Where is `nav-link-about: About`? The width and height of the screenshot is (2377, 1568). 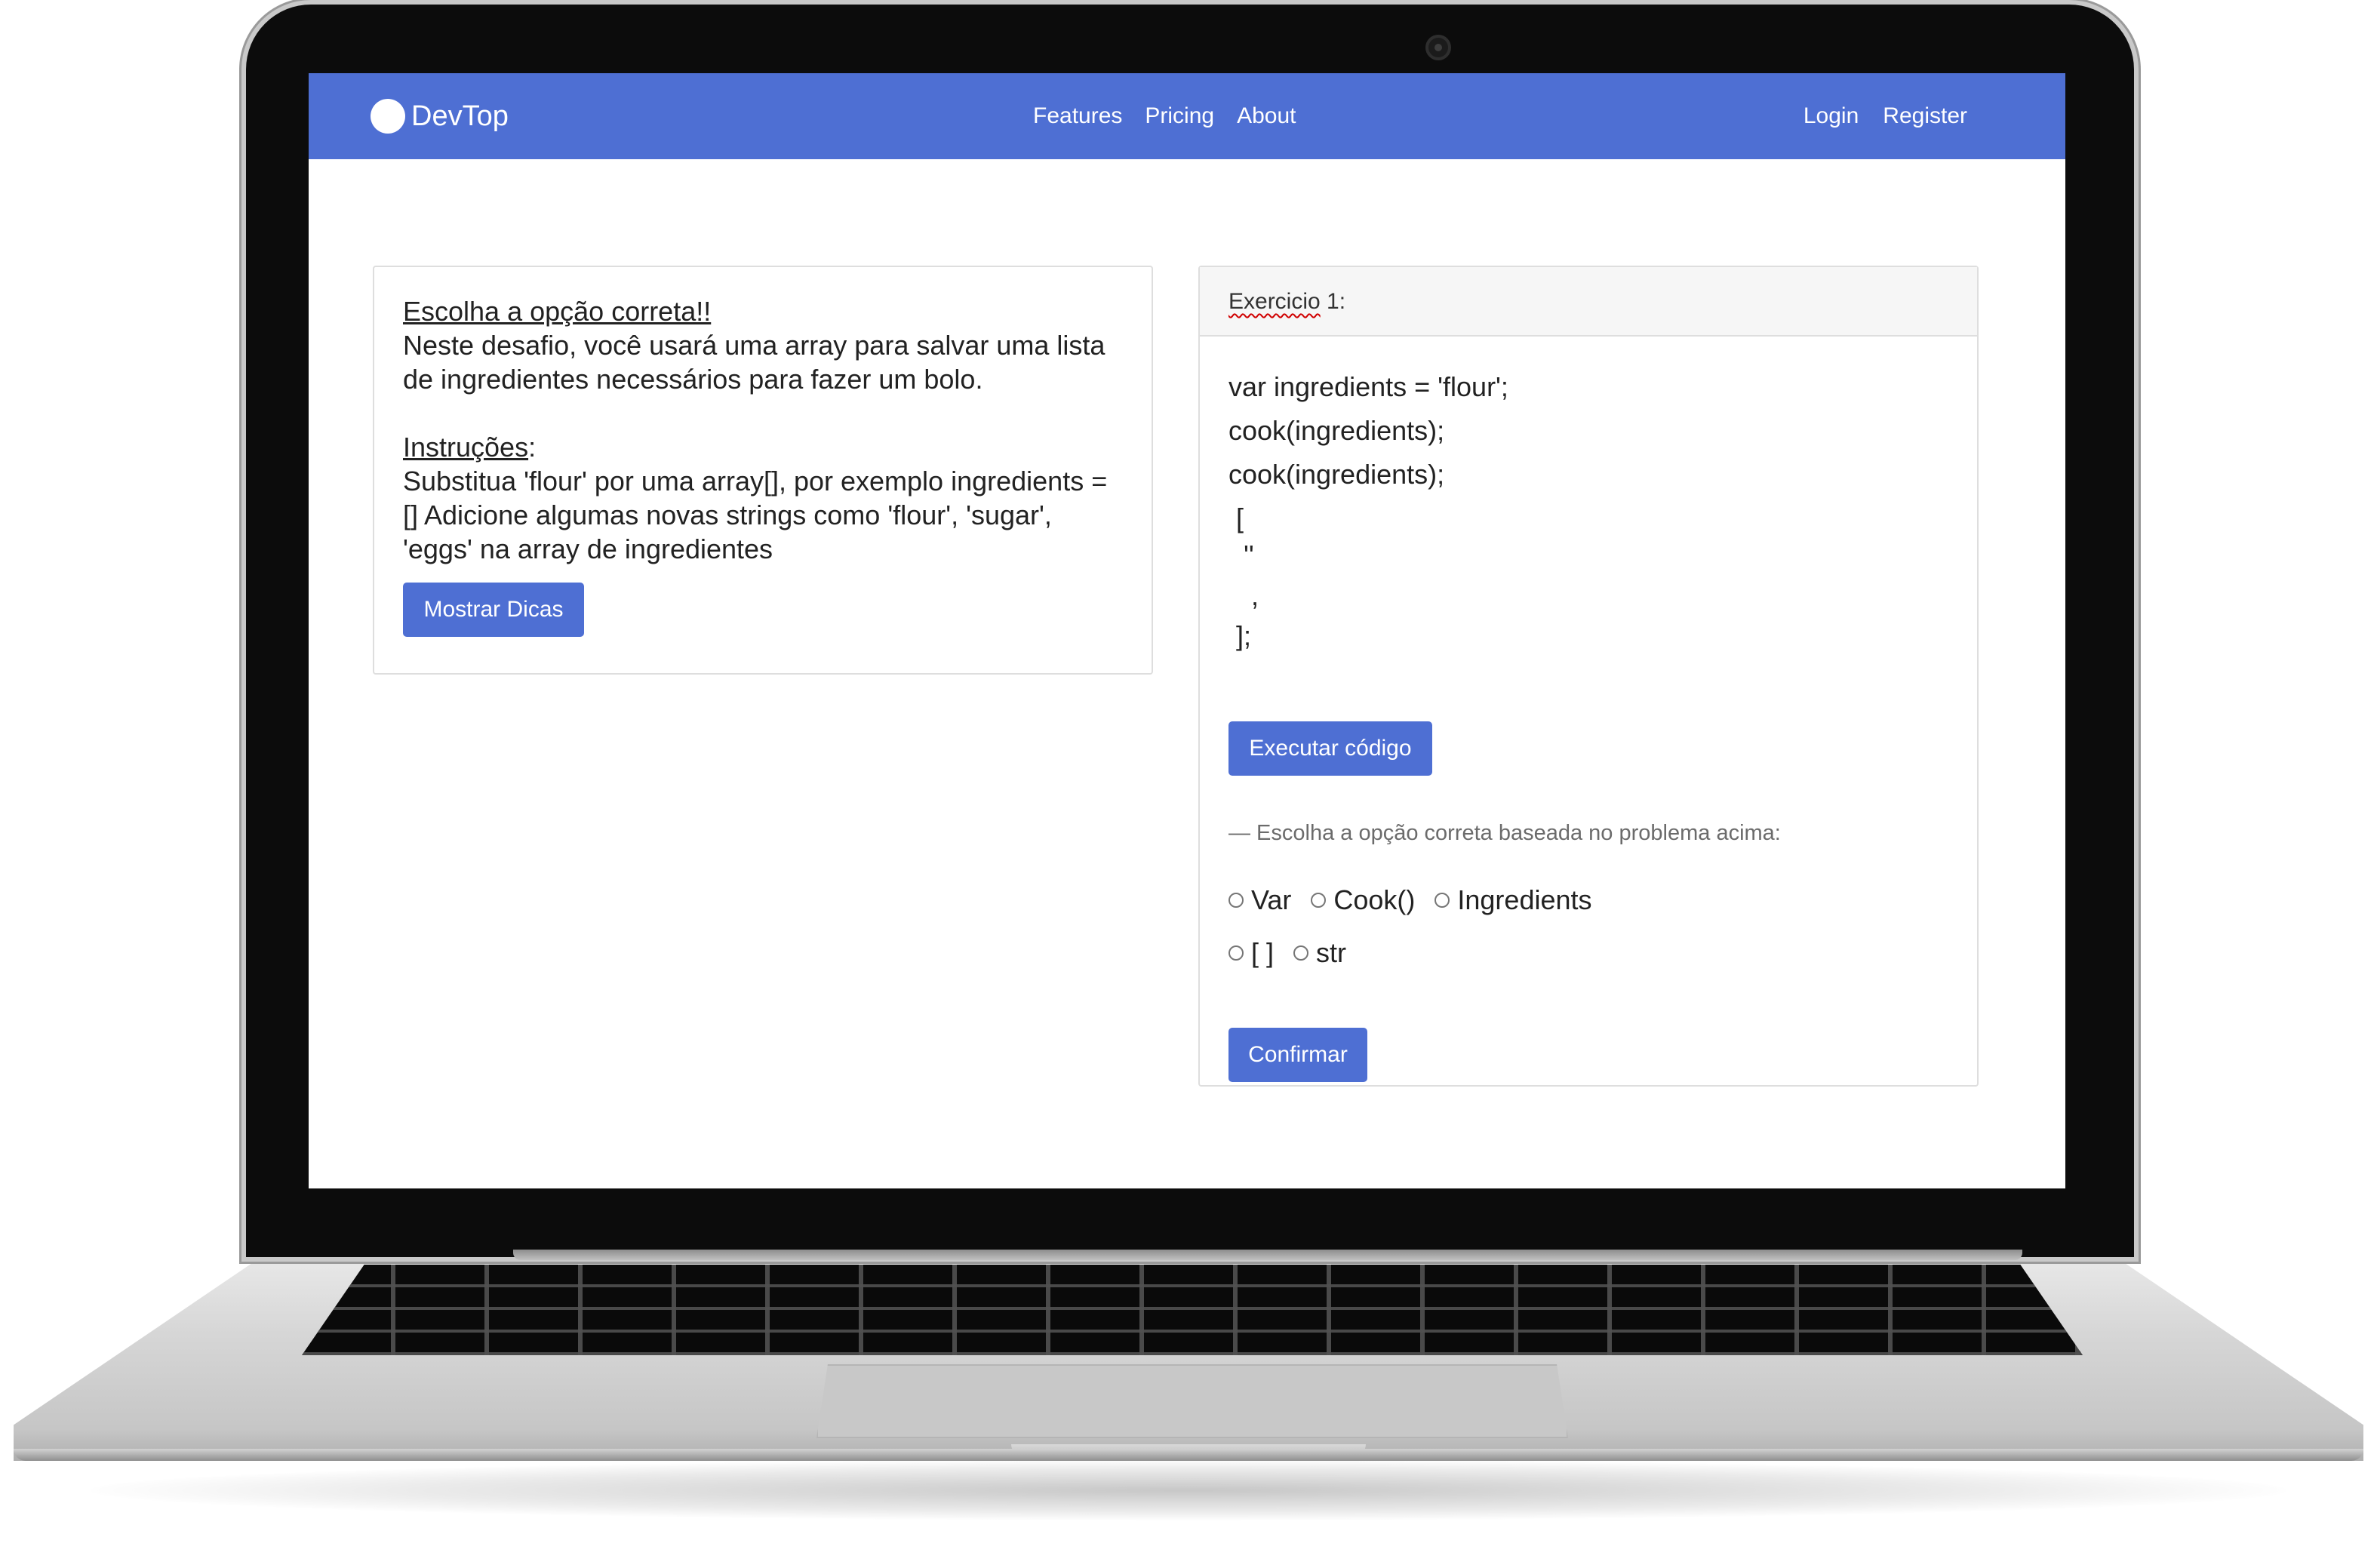 nav-link-about: About is located at coordinates (1266, 116).